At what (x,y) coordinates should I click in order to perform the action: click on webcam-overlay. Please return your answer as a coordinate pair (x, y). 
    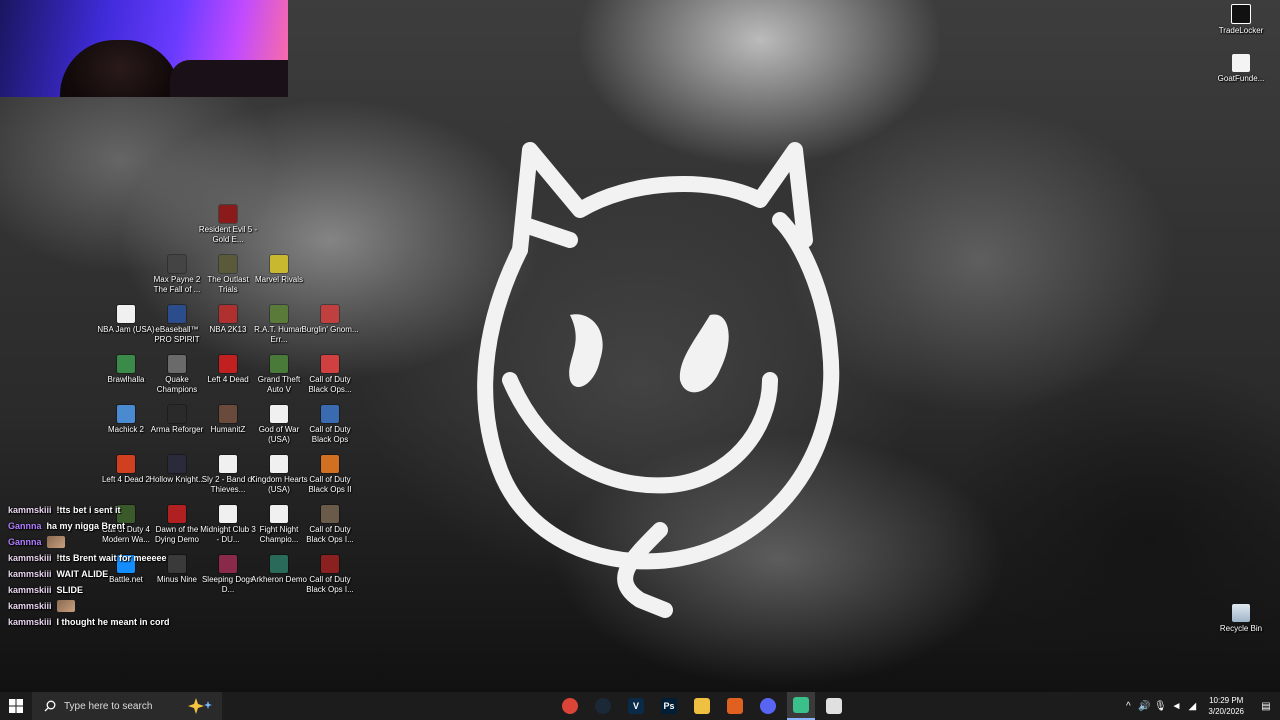
    Looking at the image, I should click on (144, 48).